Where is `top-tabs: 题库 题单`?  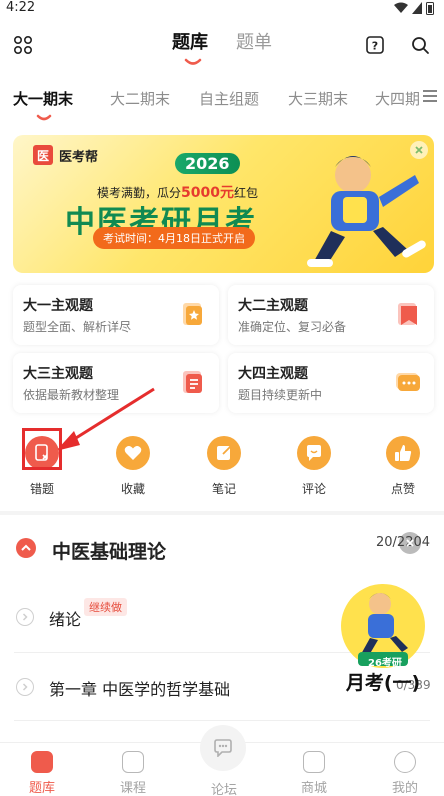 top-tabs: 题库 题单 is located at coordinates (222, 41).